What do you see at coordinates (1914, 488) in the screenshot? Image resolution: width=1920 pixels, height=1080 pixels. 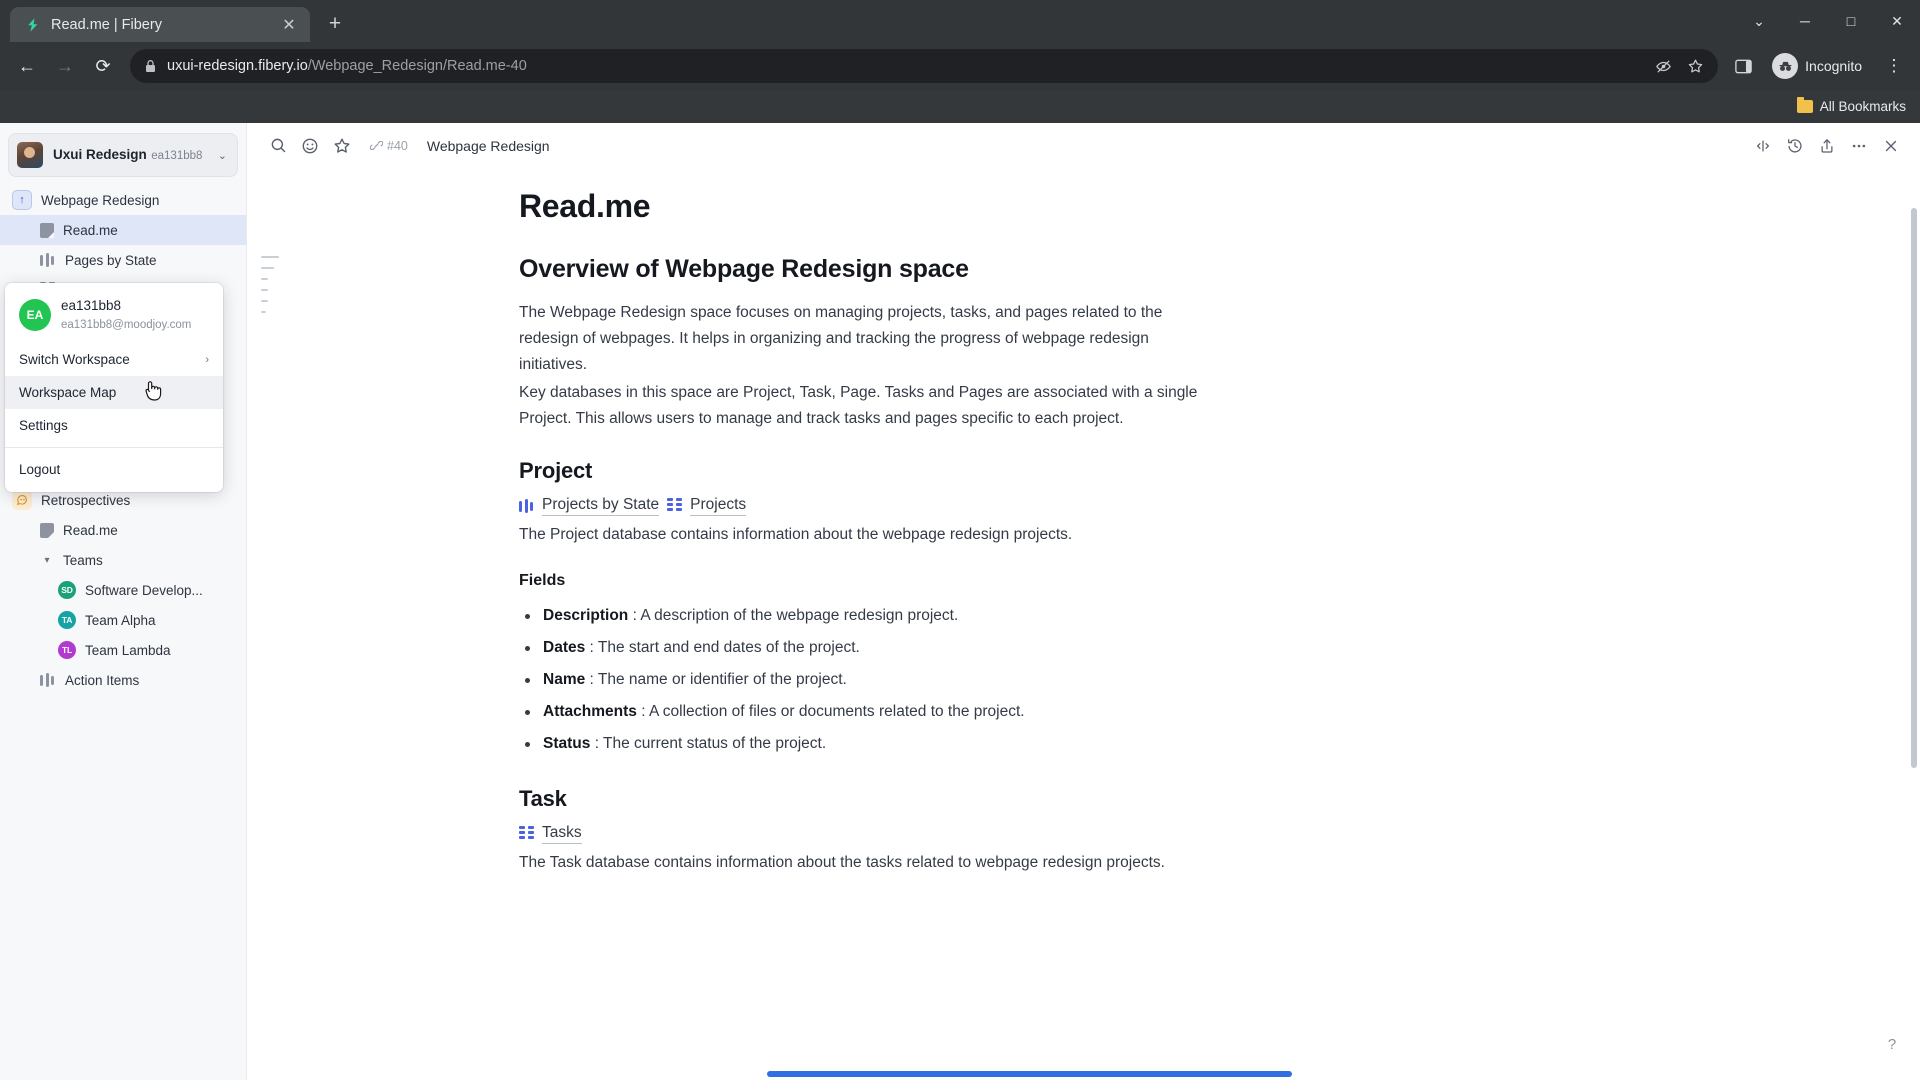 I see `vertical-scrollbar` at bounding box center [1914, 488].